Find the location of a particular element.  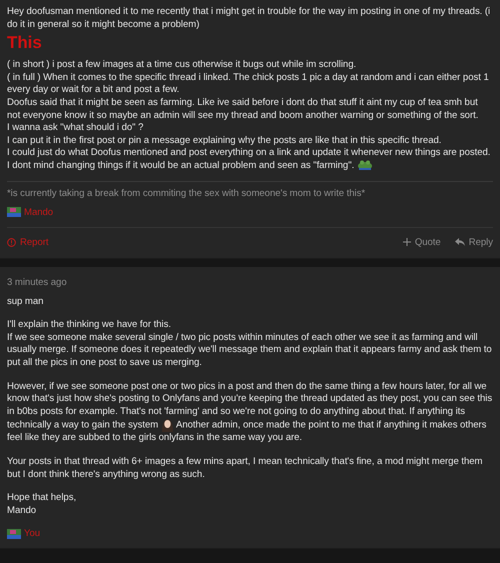

post-text: sup man is located at coordinates (25, 302).